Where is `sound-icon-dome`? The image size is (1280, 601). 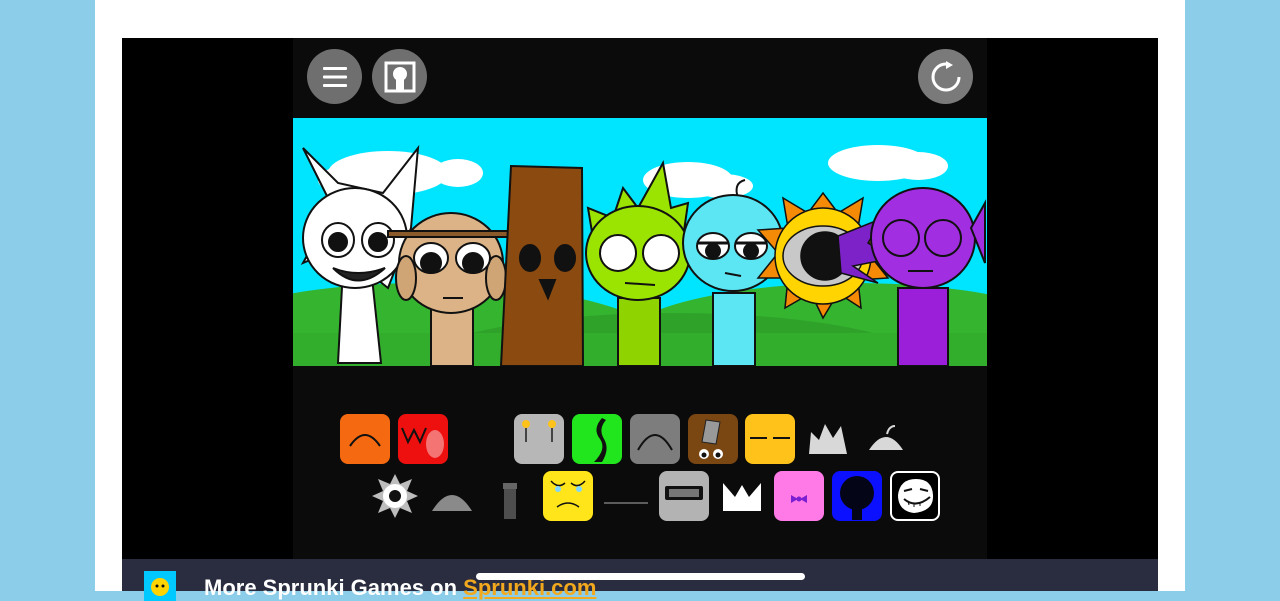
sound-icon-dome is located at coordinates (886, 439).